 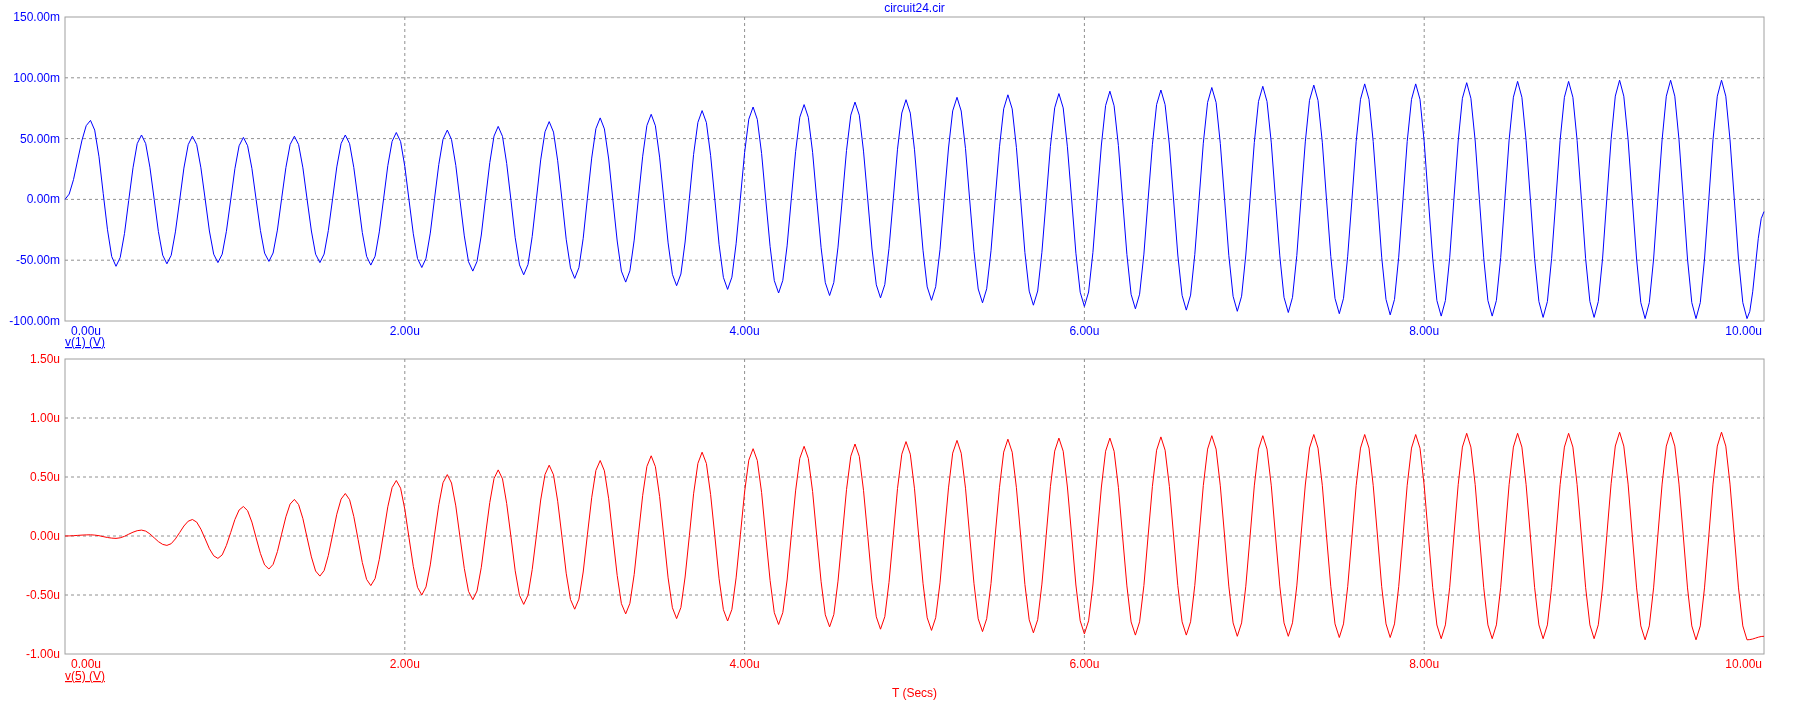 I want to click on y-tick-label: -1.00u, so click(x=42, y=654).